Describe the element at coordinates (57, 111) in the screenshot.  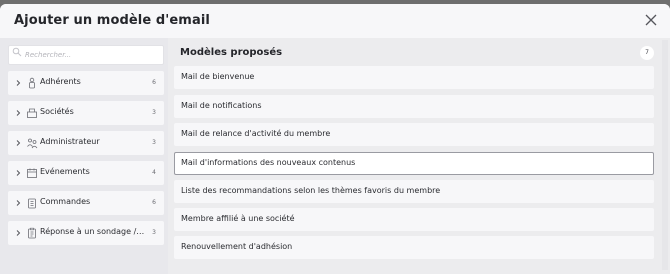
I see `category-label: Sociétés` at that location.